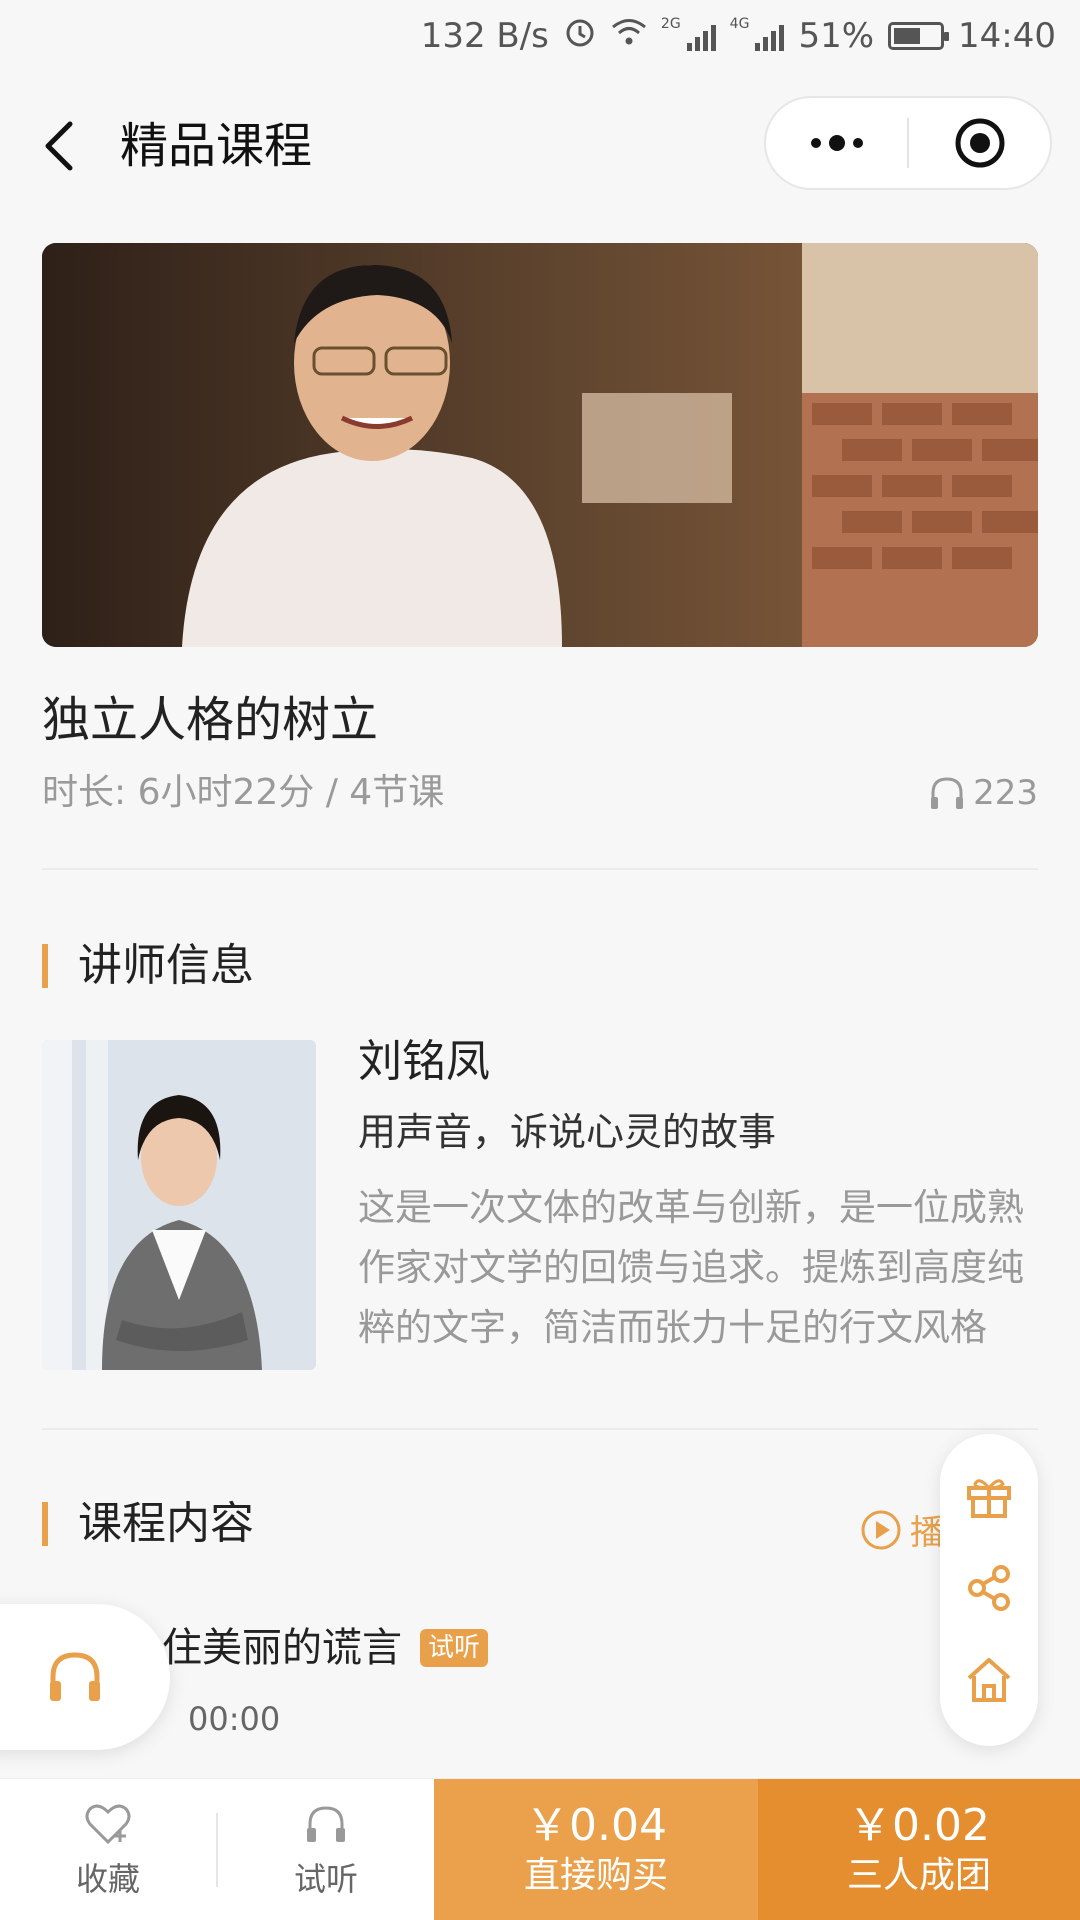 The height and width of the screenshot is (1920, 1080). I want to click on miniapp-capsule, so click(908, 143).